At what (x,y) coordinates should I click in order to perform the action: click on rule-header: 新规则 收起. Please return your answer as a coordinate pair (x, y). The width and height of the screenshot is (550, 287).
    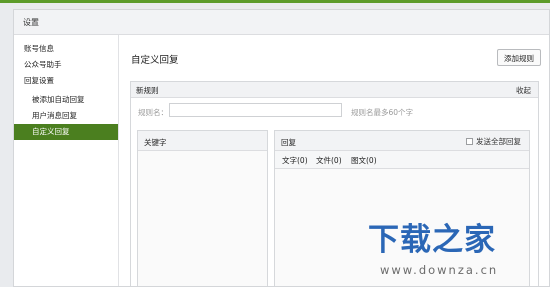
    Looking at the image, I should click on (334, 90).